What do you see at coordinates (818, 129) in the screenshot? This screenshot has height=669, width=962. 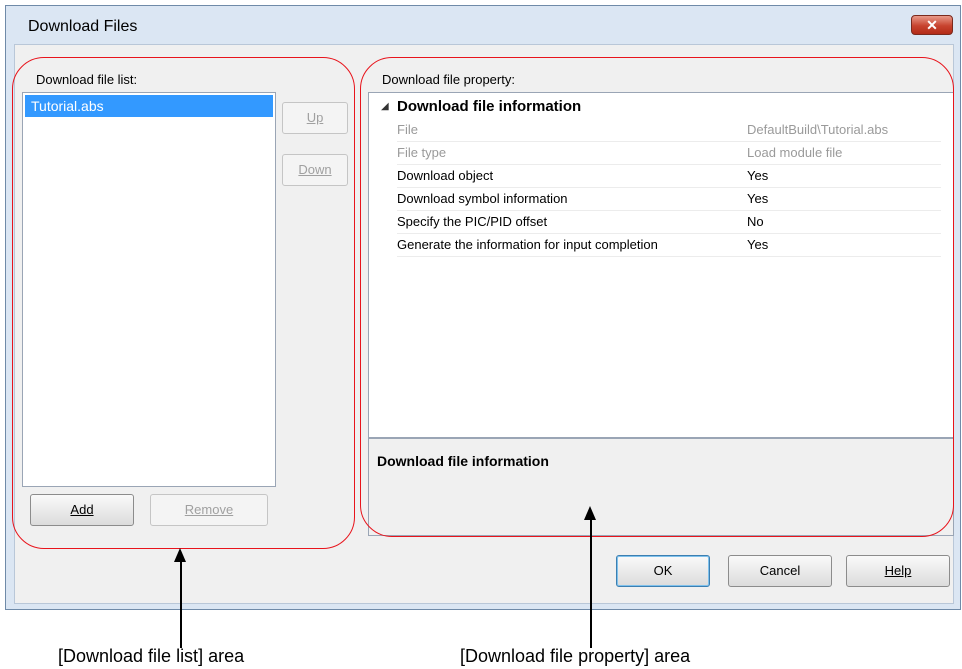 I see `property-value: DefaultBuild\Tutorial.abs` at bounding box center [818, 129].